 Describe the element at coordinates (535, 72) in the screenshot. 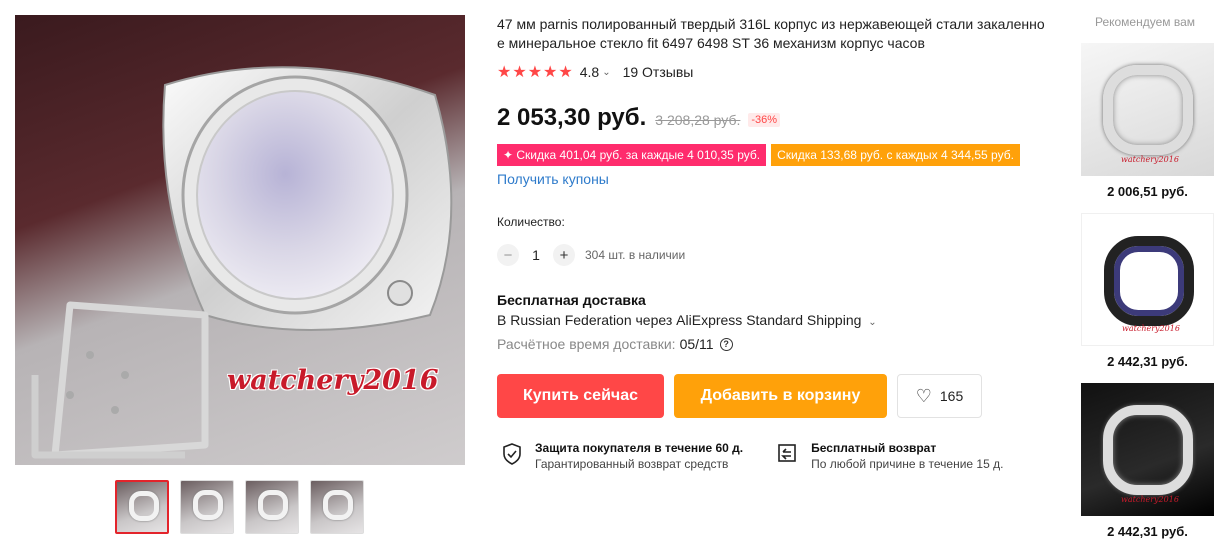

I see `star-rating-icon: ★★★★★` at that location.